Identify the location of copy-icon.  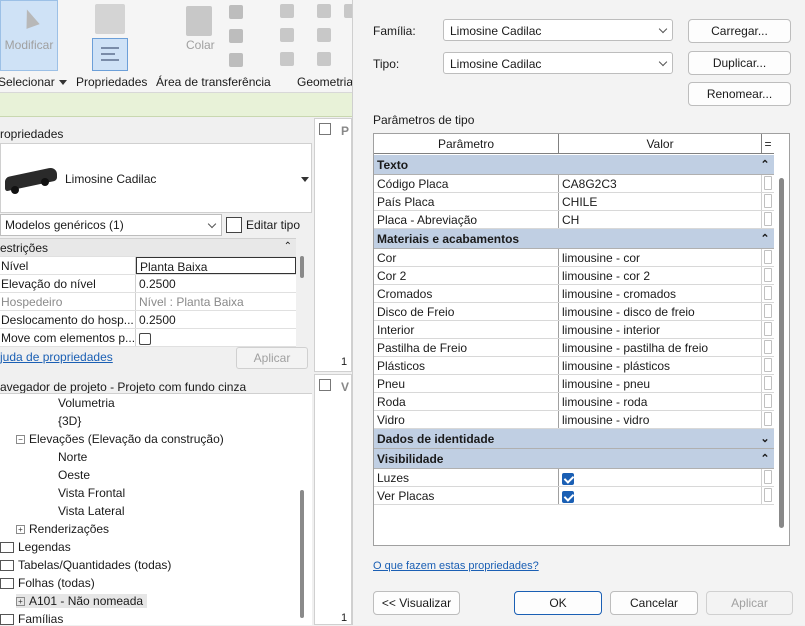
(236, 36).